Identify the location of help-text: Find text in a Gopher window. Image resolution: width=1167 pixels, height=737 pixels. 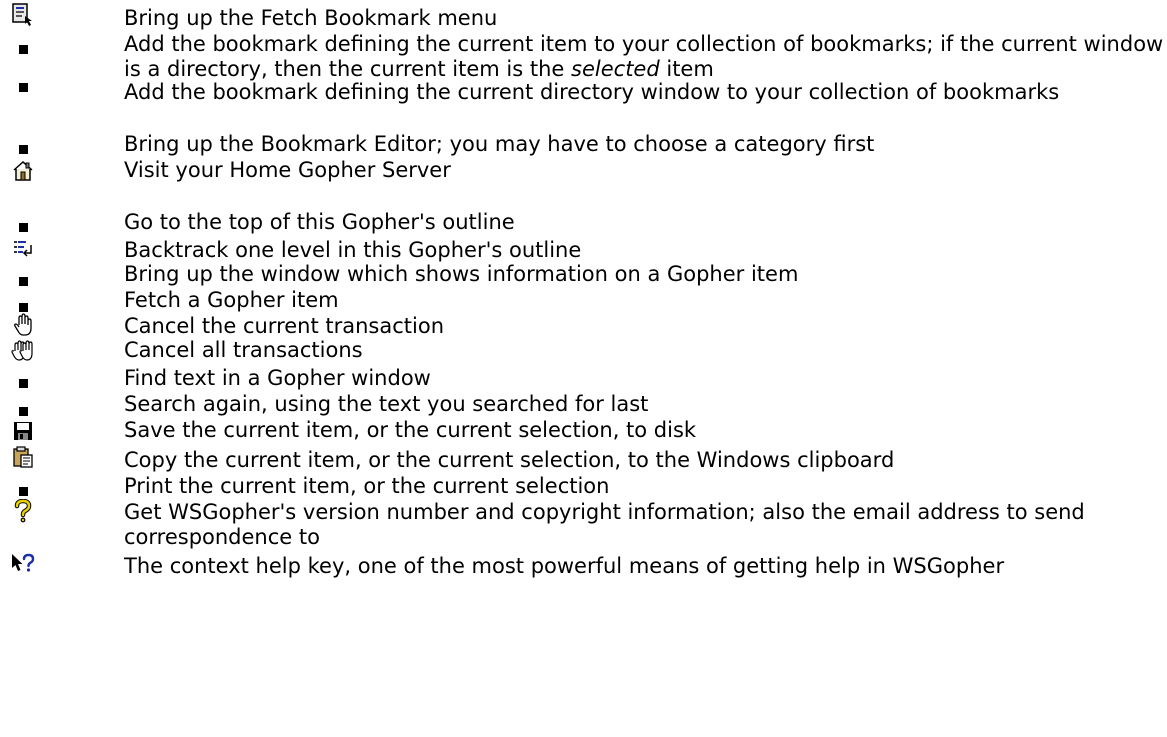
(277, 378).